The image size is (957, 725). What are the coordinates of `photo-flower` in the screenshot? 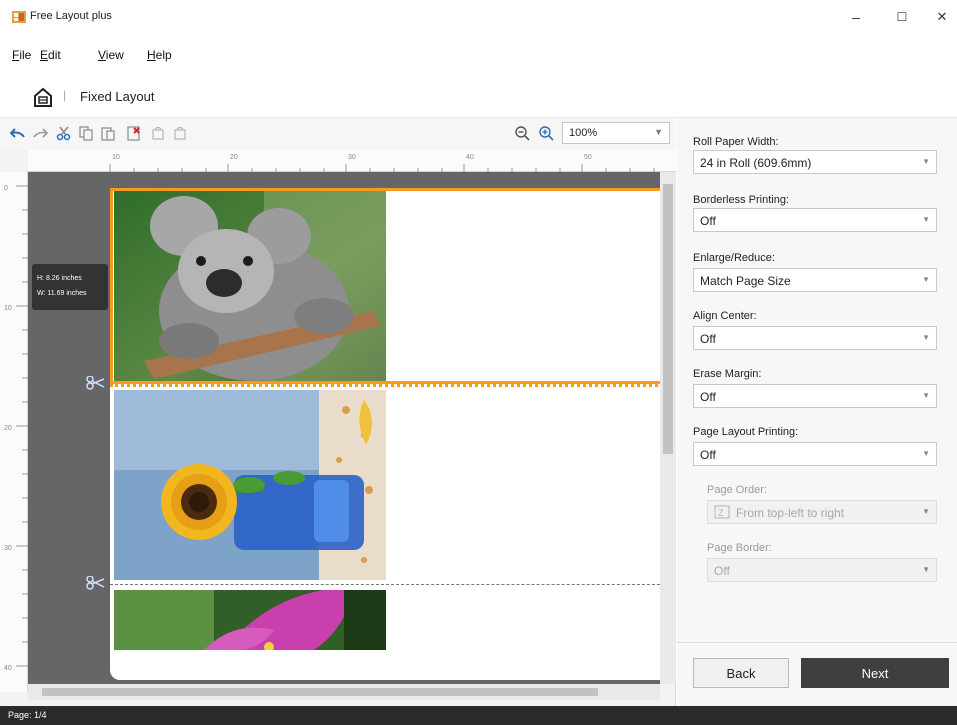 It's located at (250, 621).